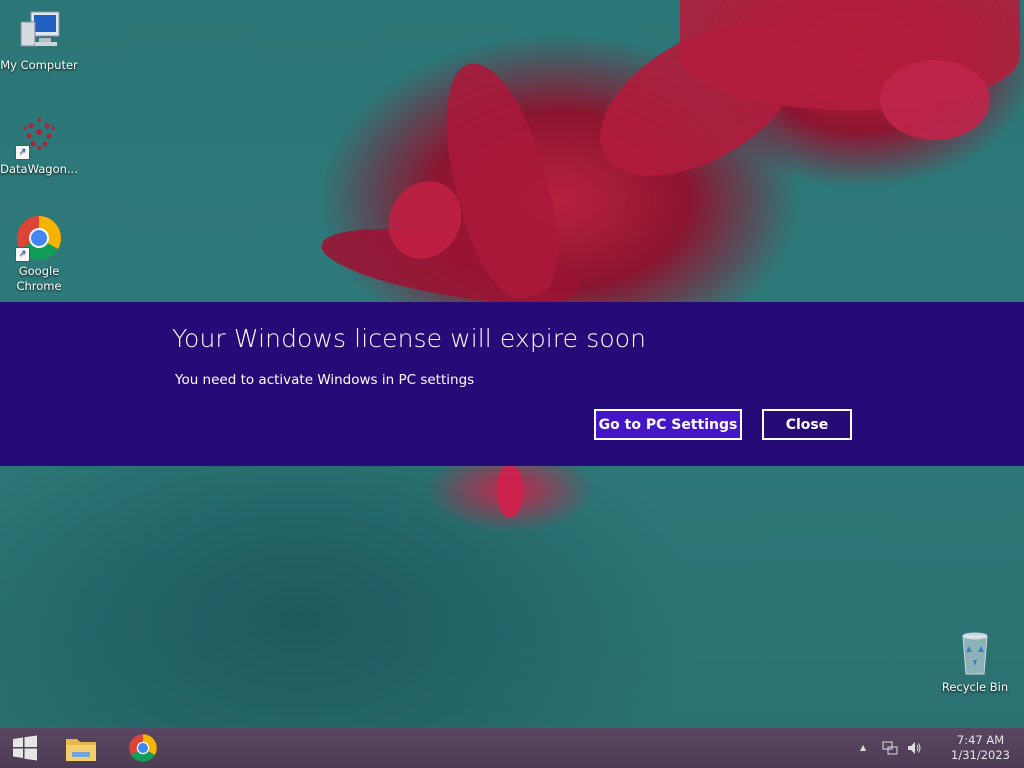 This screenshot has height=768, width=1024. Describe the element at coordinates (890, 749) in the screenshot. I see `network-icon` at that location.